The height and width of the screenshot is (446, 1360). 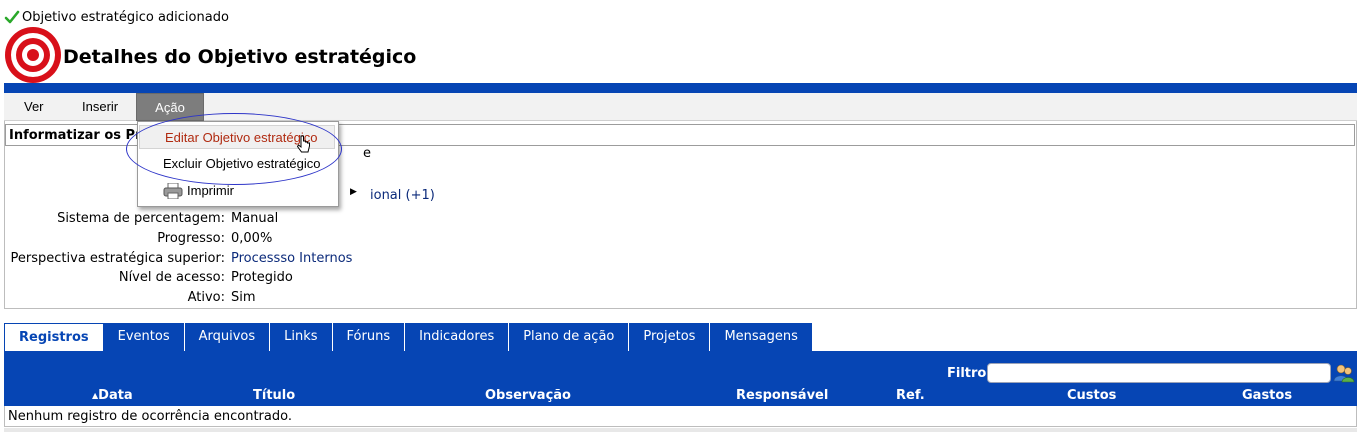 I want to click on tab-arquivos: Arquivos, so click(x=227, y=337).